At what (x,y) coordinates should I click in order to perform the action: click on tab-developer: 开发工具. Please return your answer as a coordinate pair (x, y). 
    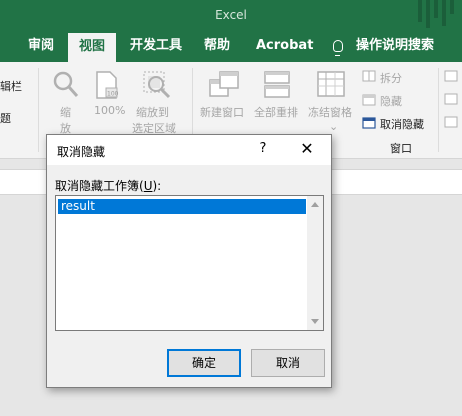
    Looking at the image, I should click on (156, 47).